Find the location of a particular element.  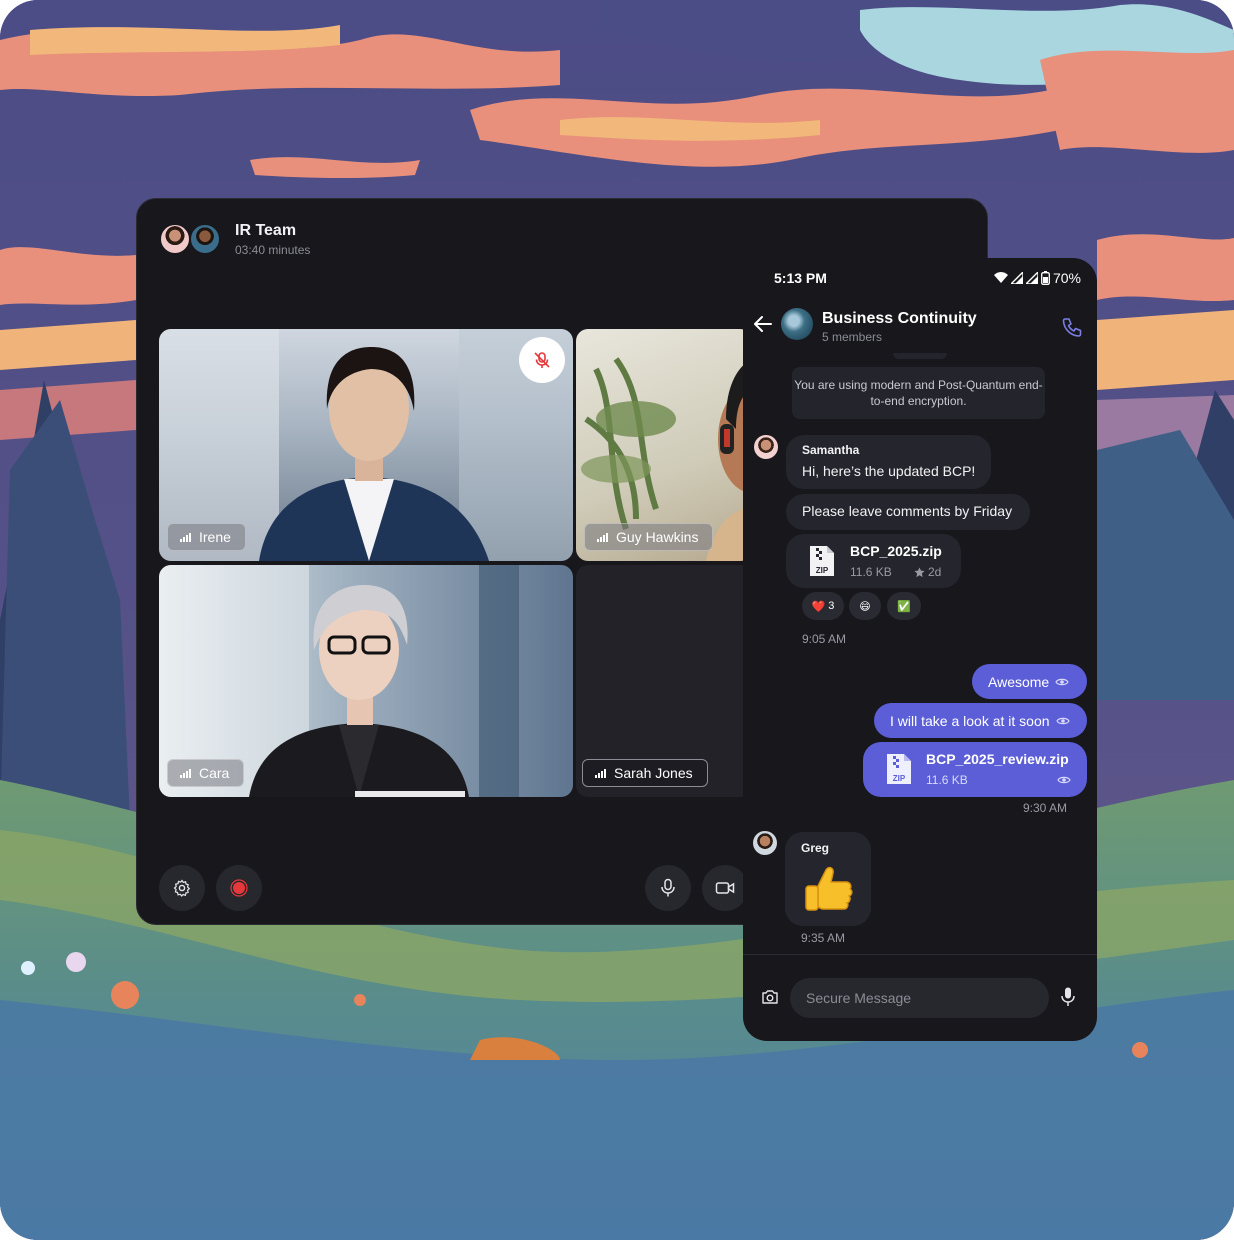

participant-name-tag: Sarah Jones is located at coordinates (645, 773).